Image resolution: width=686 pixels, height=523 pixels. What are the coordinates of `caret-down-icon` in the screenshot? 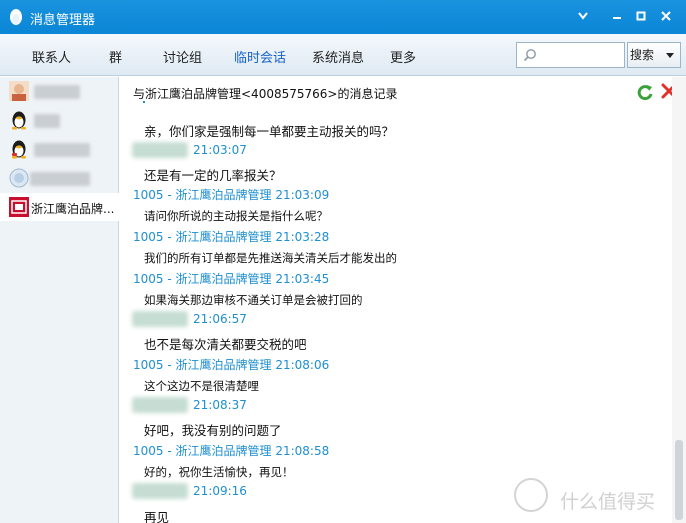 It's located at (670, 55).